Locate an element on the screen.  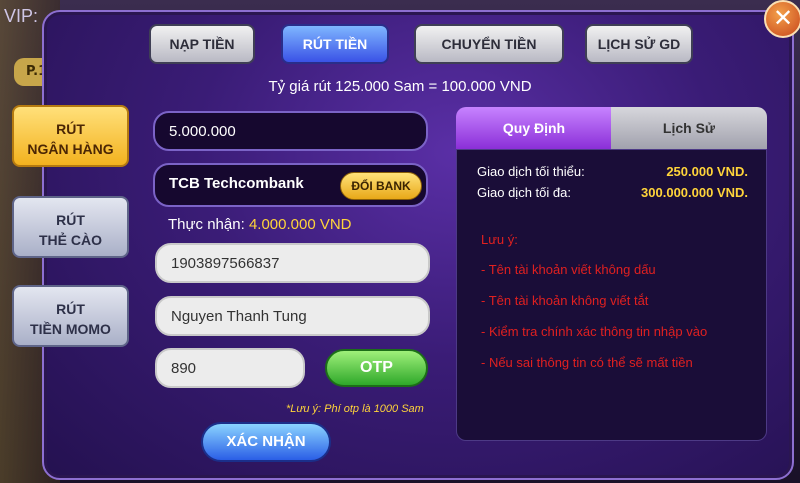
received-amount: Thực nhận: 4.000.000 VND is located at coordinates (260, 224).